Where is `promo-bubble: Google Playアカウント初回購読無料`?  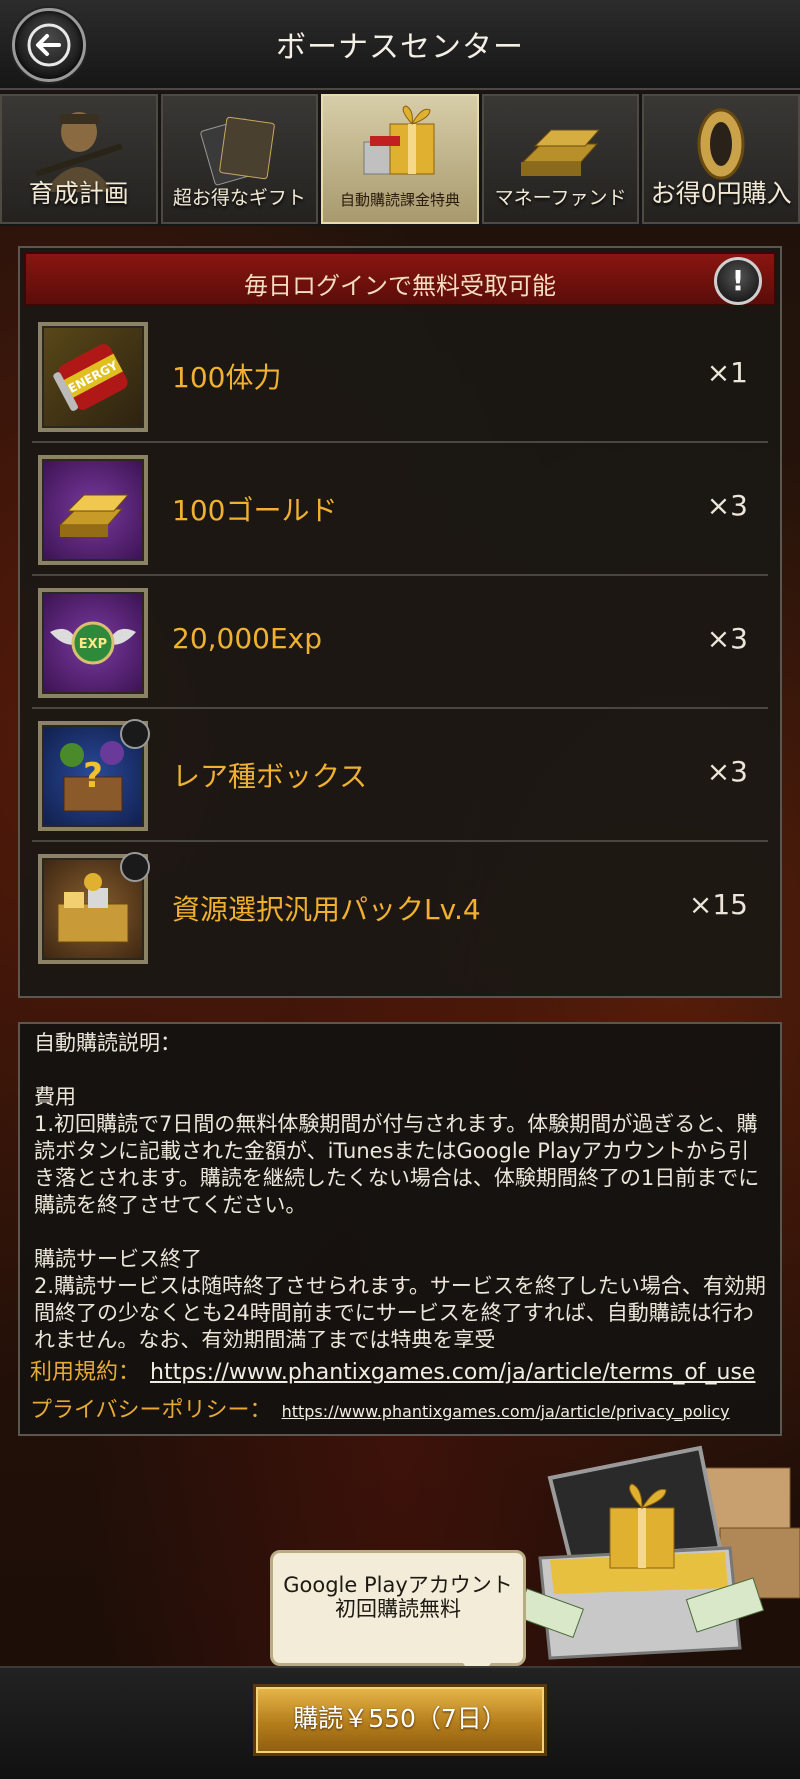 promo-bubble: Google Playアカウント初回購読無料 is located at coordinates (398, 1616).